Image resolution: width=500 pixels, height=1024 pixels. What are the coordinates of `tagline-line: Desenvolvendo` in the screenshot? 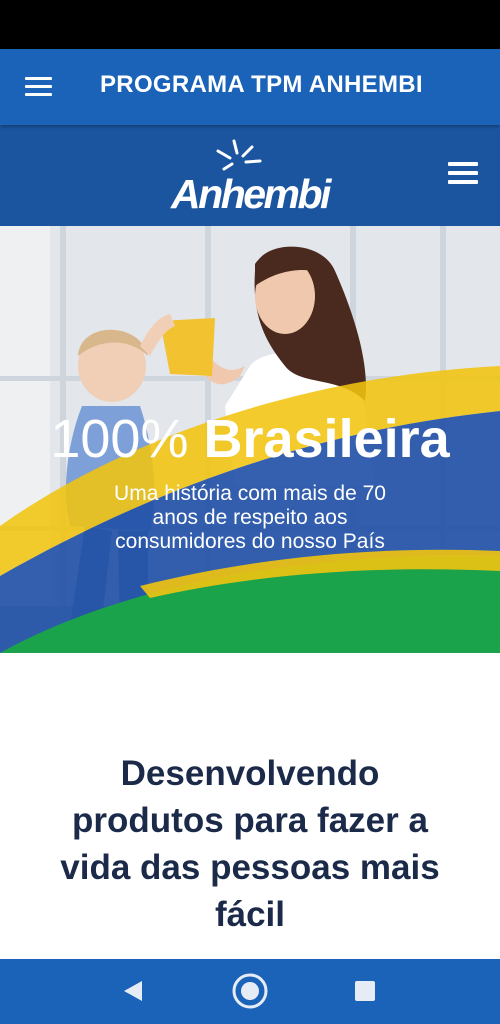 It's located at (250, 773).